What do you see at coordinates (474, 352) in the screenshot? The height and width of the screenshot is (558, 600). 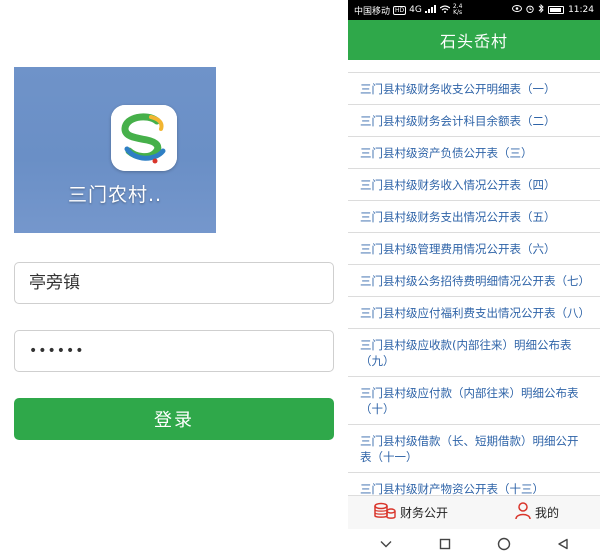 I see `report-list-item: 三门县村级应收款(内部往来）明细公布表（九）` at bounding box center [474, 352].